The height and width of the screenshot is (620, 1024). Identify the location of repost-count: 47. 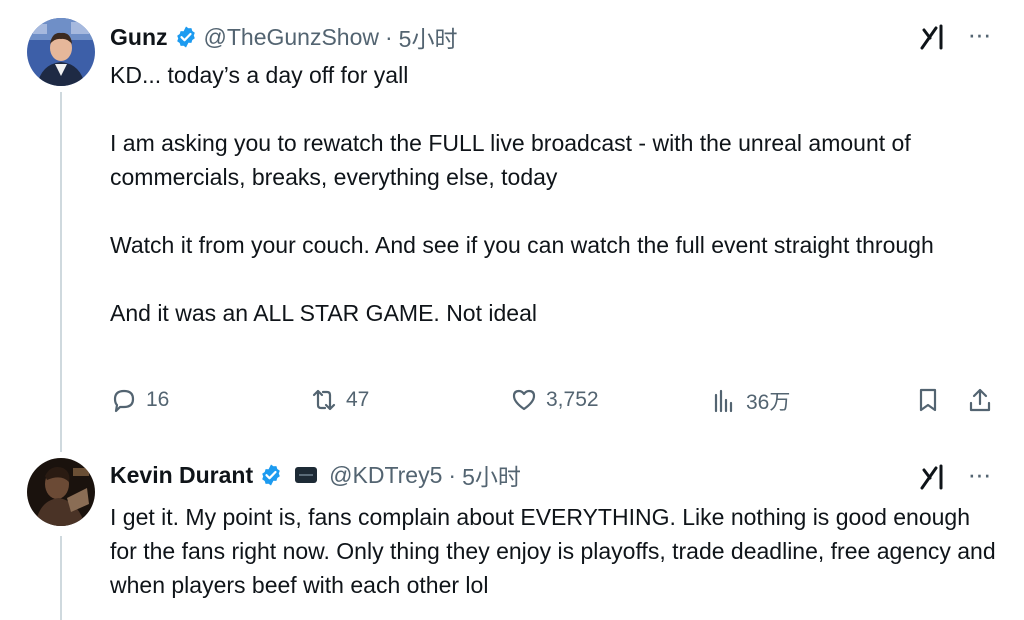
(358, 399).